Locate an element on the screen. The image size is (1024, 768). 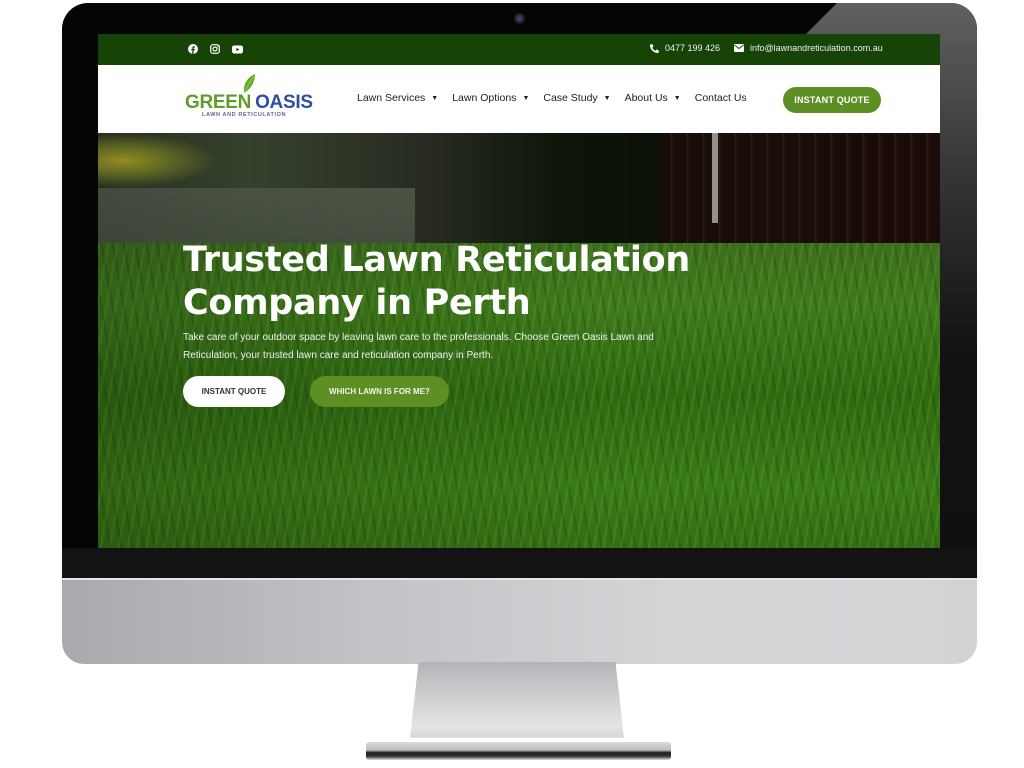
instagram-link is located at coordinates (215, 49).